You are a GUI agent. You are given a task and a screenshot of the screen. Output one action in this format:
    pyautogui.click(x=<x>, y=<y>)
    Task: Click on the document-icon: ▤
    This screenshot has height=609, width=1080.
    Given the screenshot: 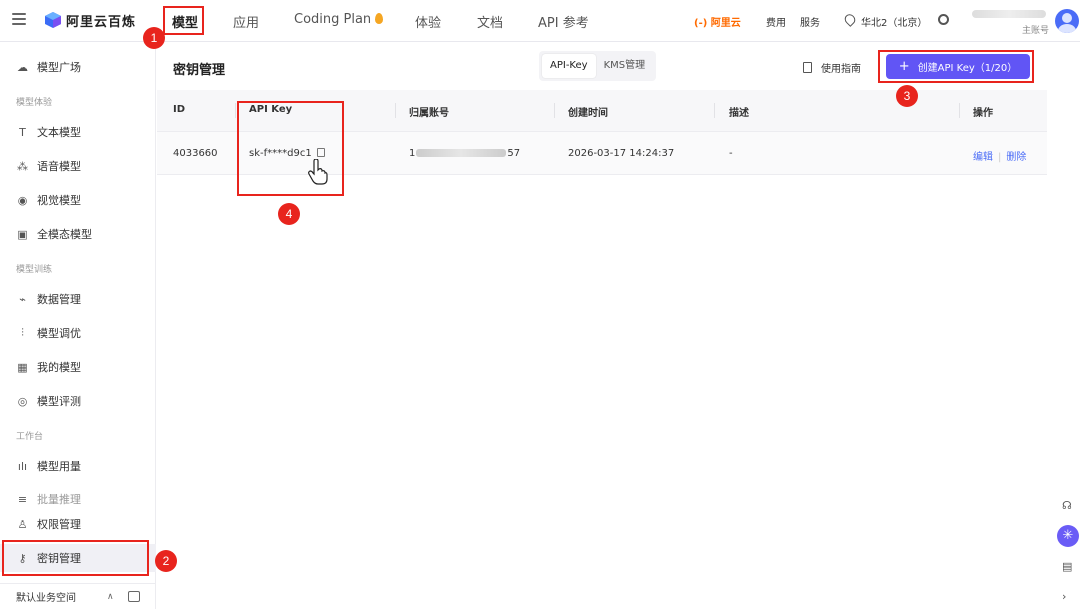 What is the action you would take?
    pyautogui.click(x=1067, y=566)
    